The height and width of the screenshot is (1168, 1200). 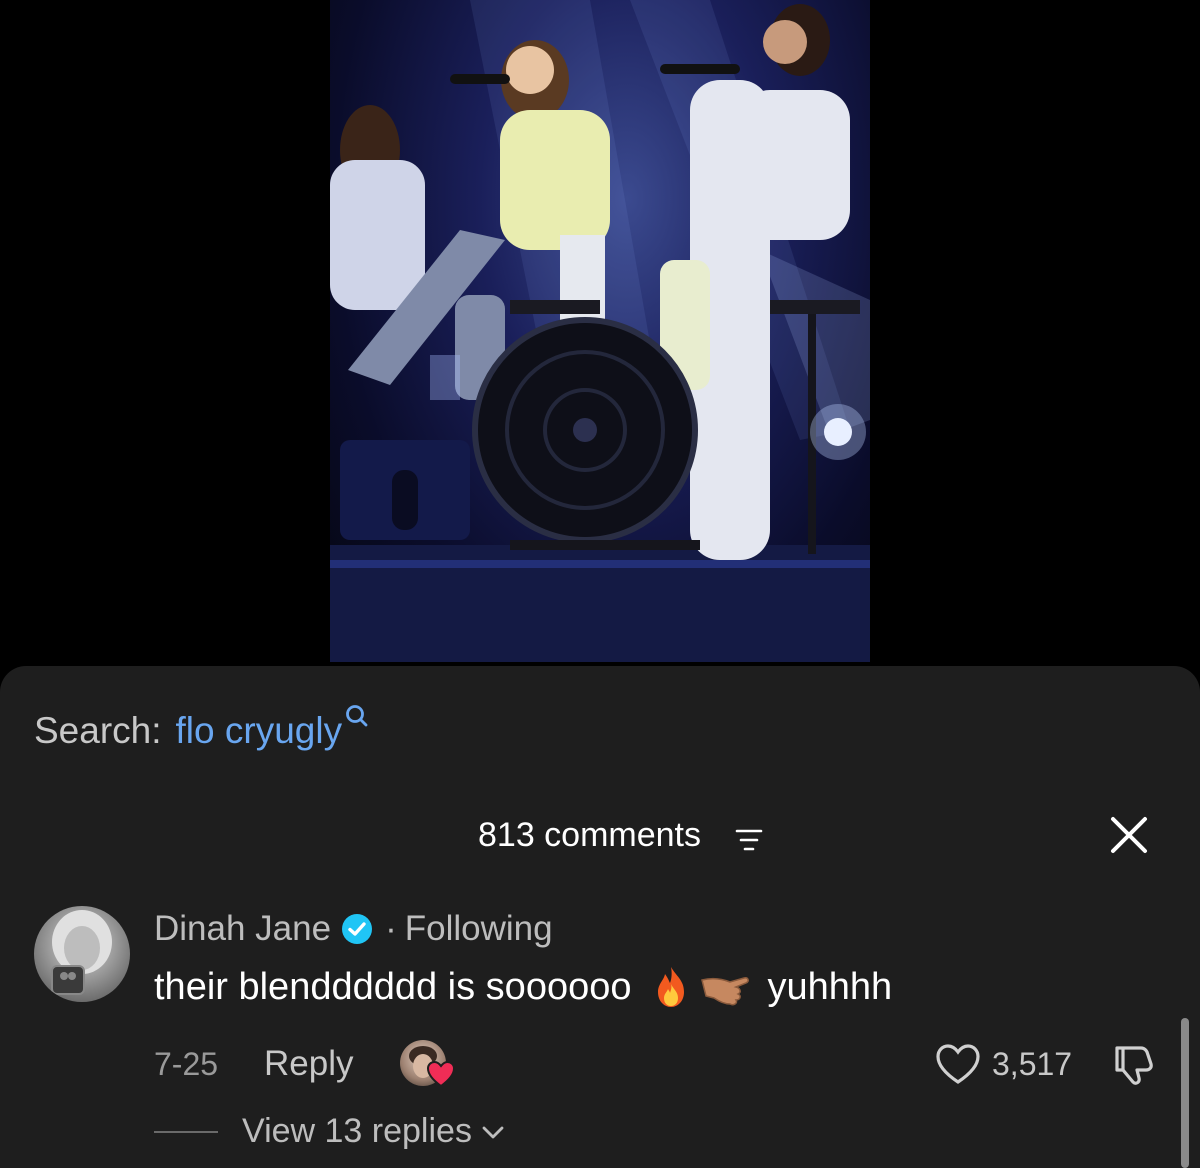 I want to click on view-replies-button: View 13 replies, so click(x=330, y=1131).